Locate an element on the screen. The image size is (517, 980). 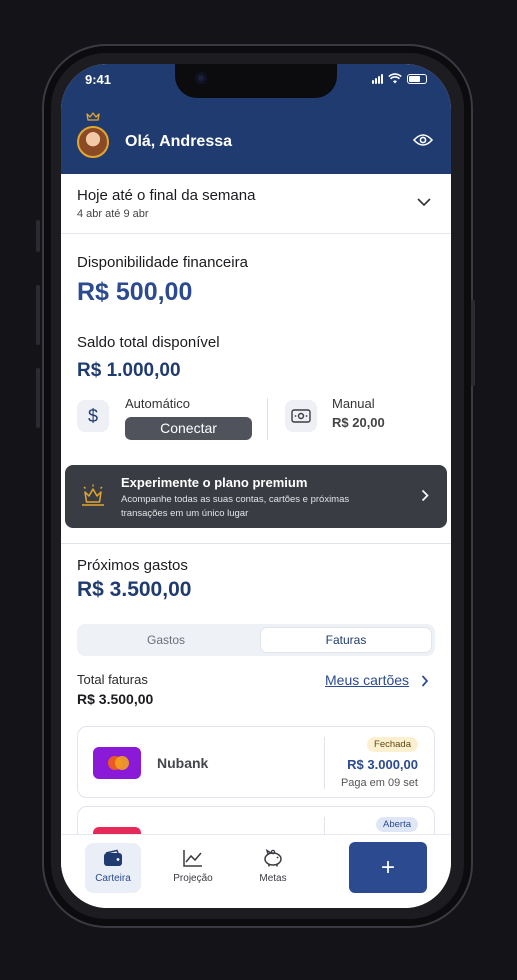
wallet-icon is located at coordinates (113, 856).